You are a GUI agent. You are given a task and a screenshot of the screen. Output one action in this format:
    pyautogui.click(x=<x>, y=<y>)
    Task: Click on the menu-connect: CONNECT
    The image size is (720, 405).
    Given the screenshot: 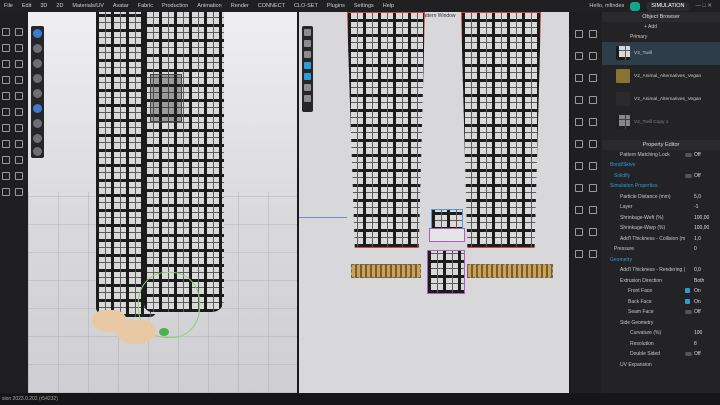 What is the action you would take?
    pyautogui.click(x=271, y=6)
    